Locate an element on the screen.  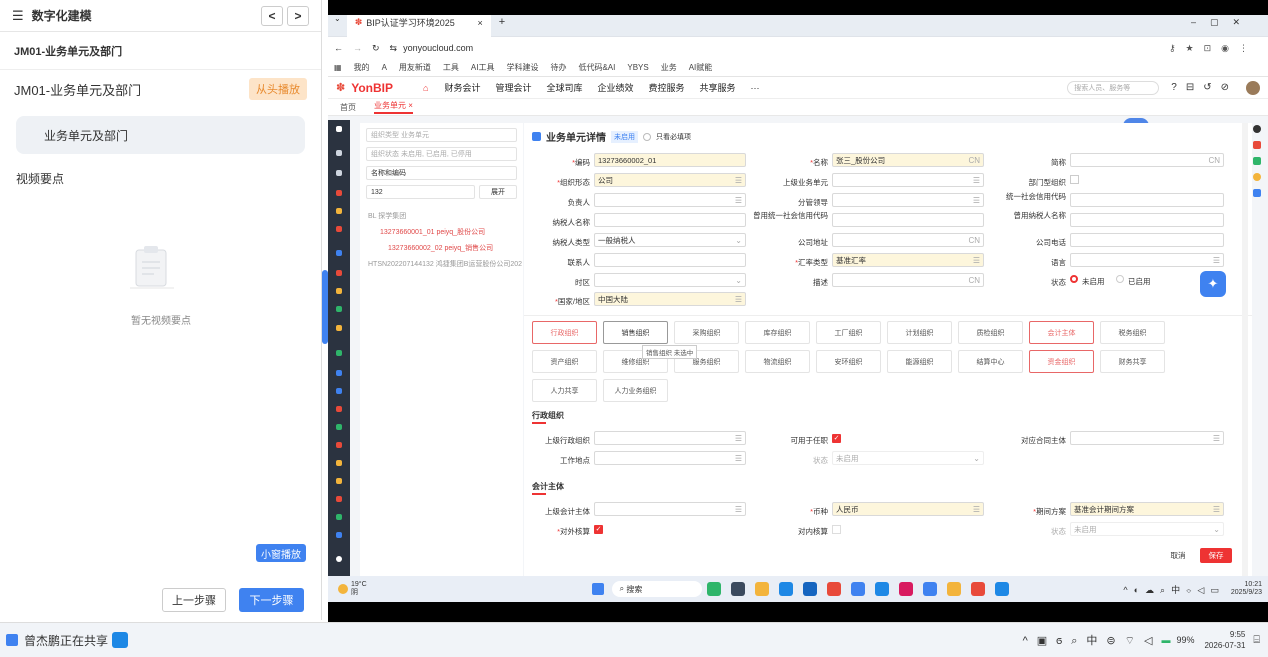
prev-arrow-button: < is located at coordinates (272, 15).